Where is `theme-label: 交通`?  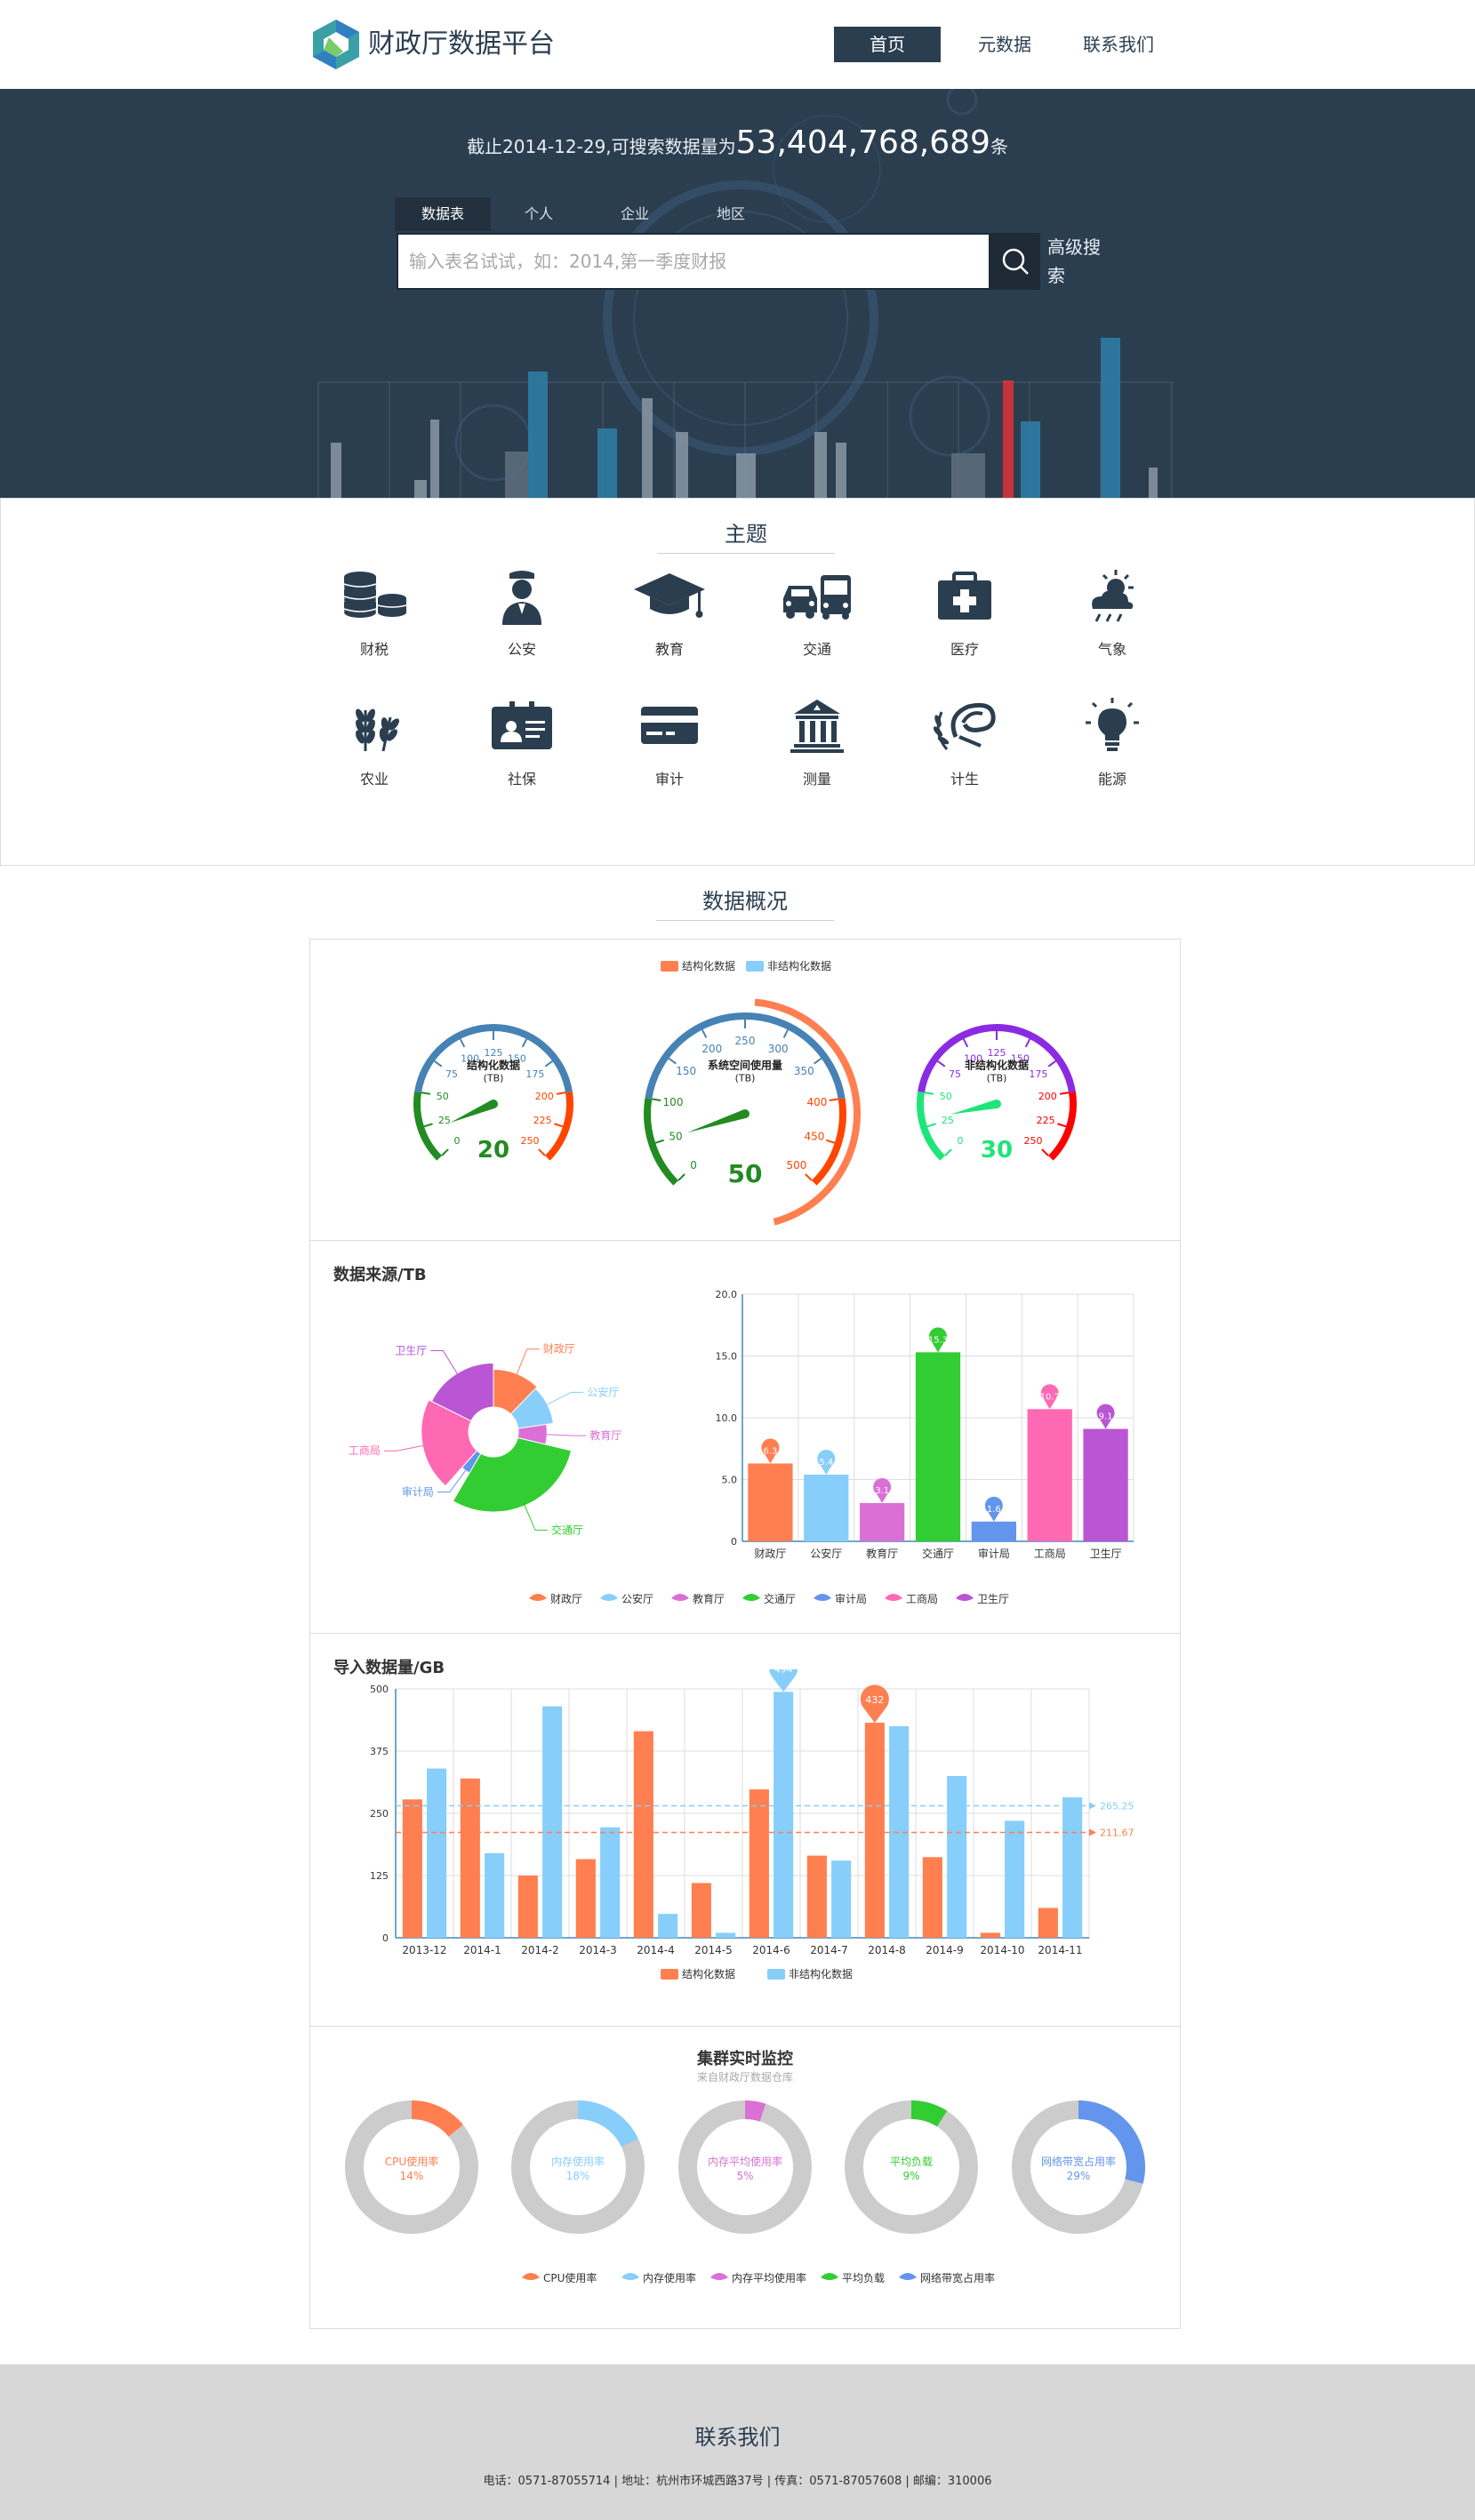 theme-label: 交通 is located at coordinates (817, 649).